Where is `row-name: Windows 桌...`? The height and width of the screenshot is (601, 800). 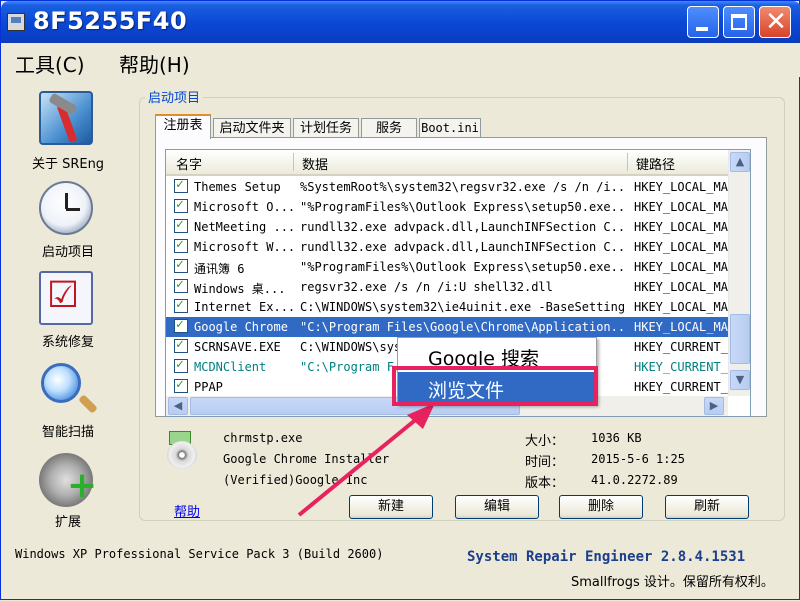
row-name: Windows 桌... is located at coordinates (240, 289).